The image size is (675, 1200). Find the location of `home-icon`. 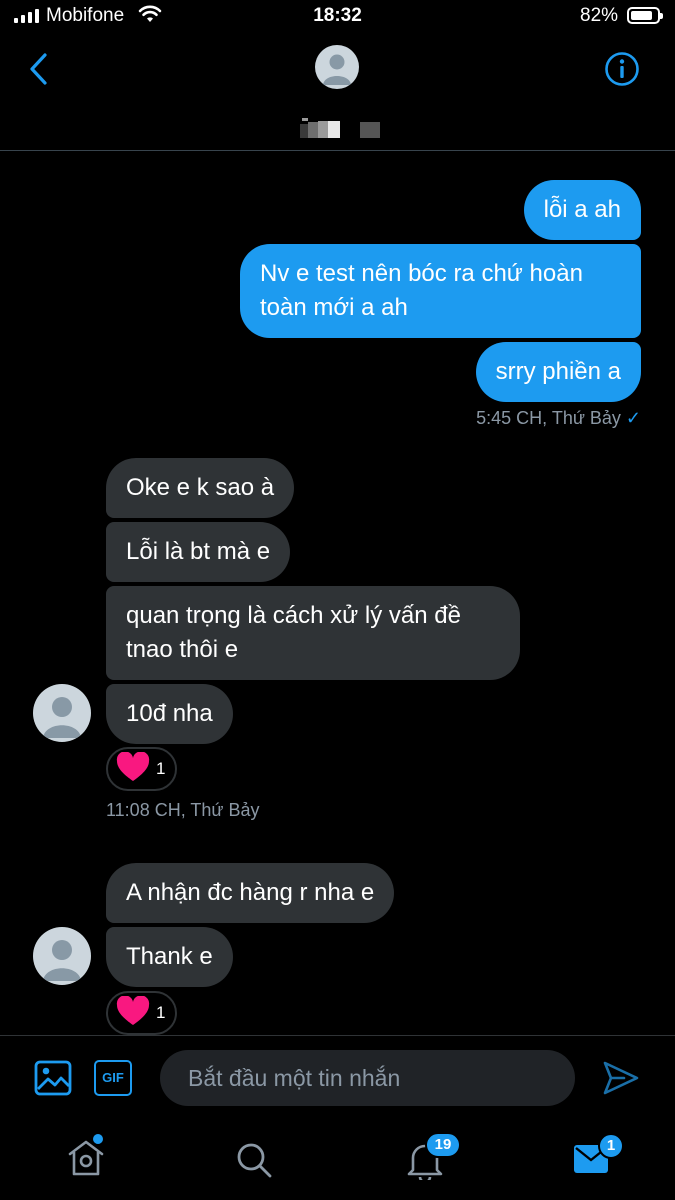

home-icon is located at coordinates (86, 1160).